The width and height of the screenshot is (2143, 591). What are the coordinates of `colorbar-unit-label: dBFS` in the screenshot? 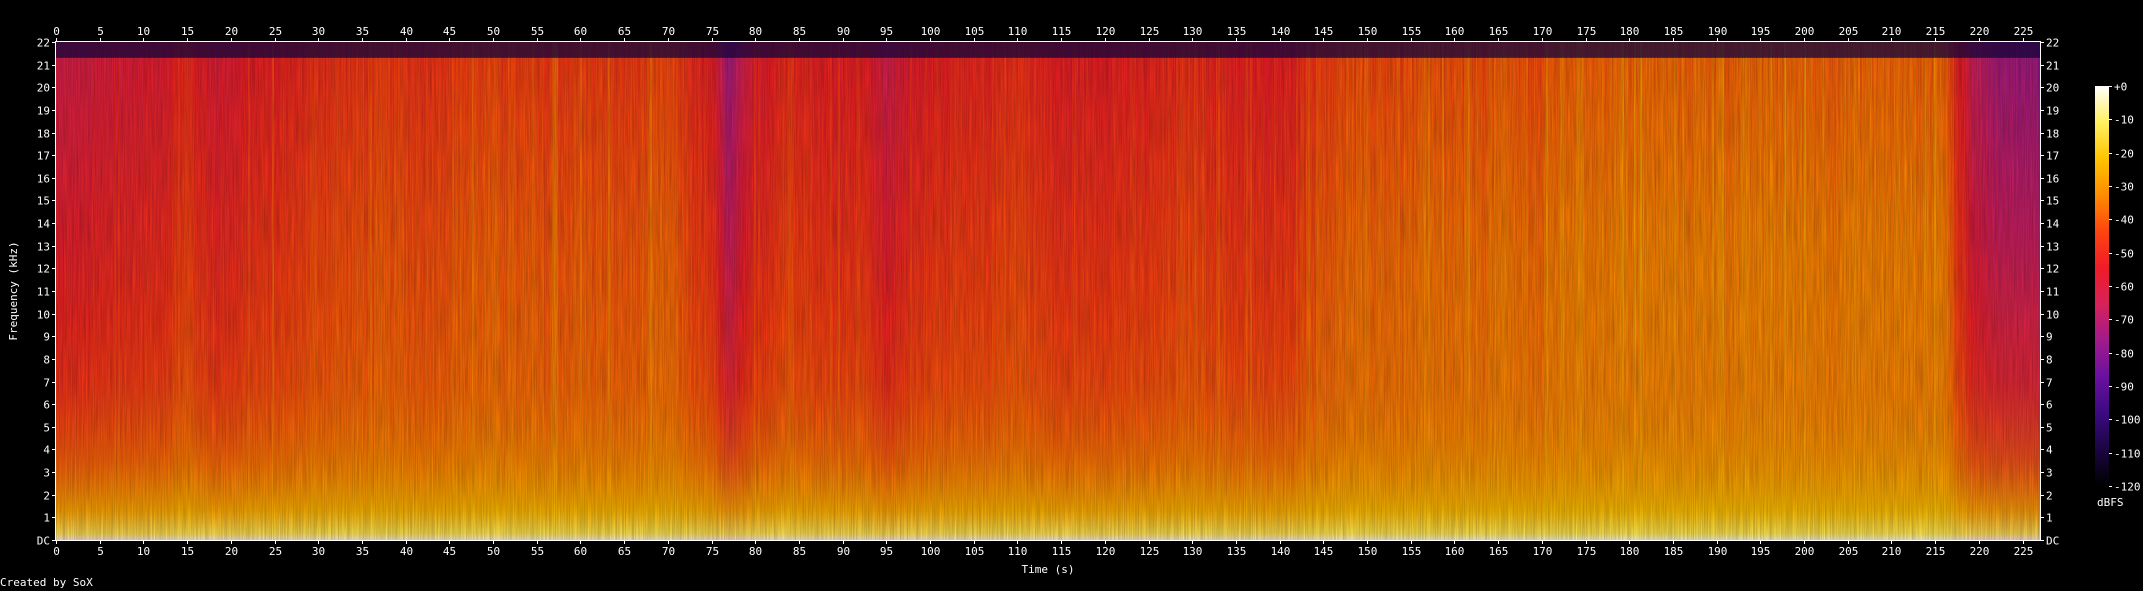 It's located at (2110, 502).